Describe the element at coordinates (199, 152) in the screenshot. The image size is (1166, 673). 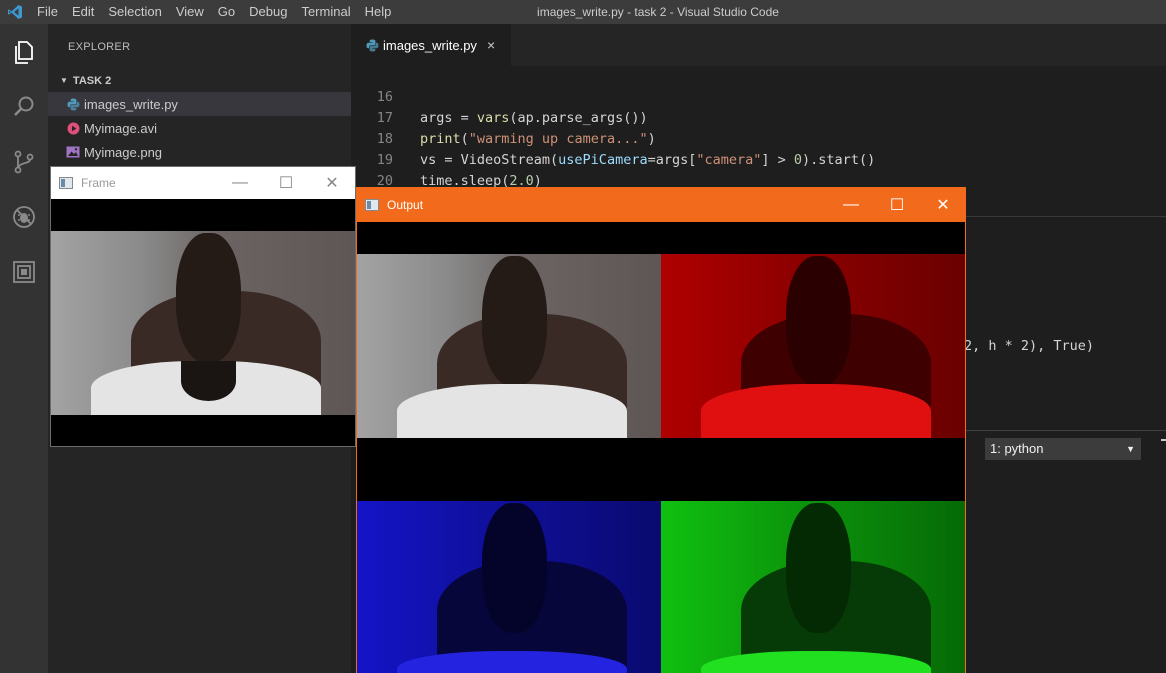
I see `file-item-myimage-png: Myimage.png` at that location.